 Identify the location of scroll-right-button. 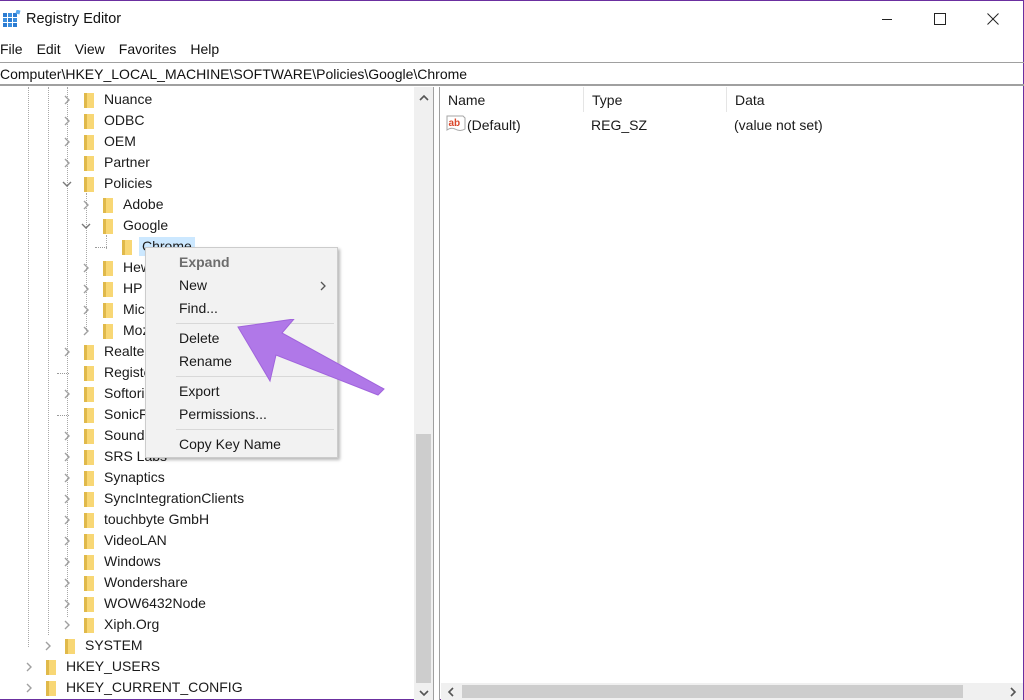
(1012, 691).